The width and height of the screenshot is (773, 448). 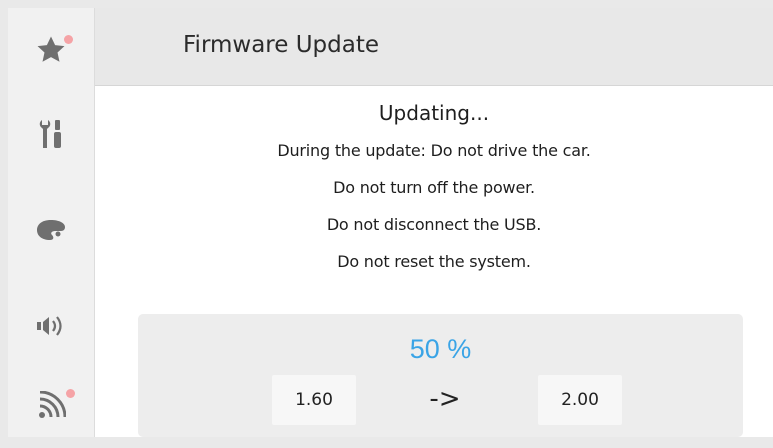 I want to click on palette-icon, so click(x=51, y=230).